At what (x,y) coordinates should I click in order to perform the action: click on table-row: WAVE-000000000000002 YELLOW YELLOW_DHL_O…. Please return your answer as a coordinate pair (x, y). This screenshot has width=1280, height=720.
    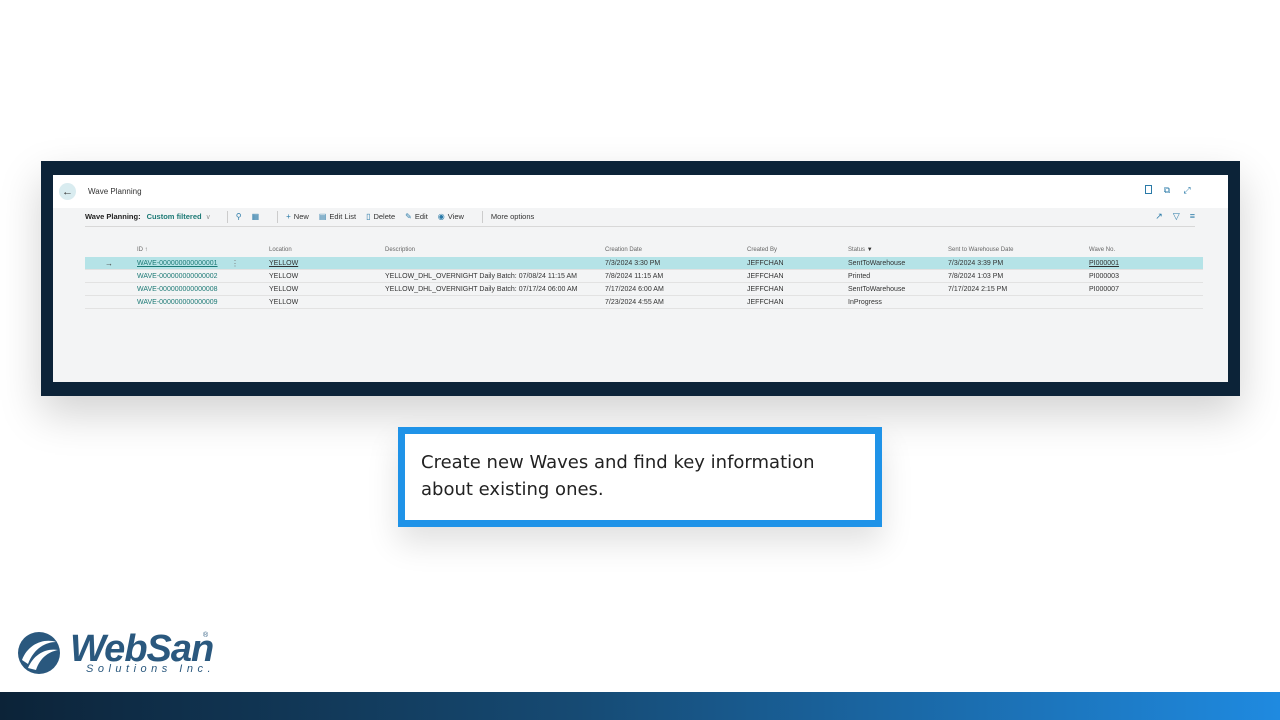
    Looking at the image, I should click on (644, 276).